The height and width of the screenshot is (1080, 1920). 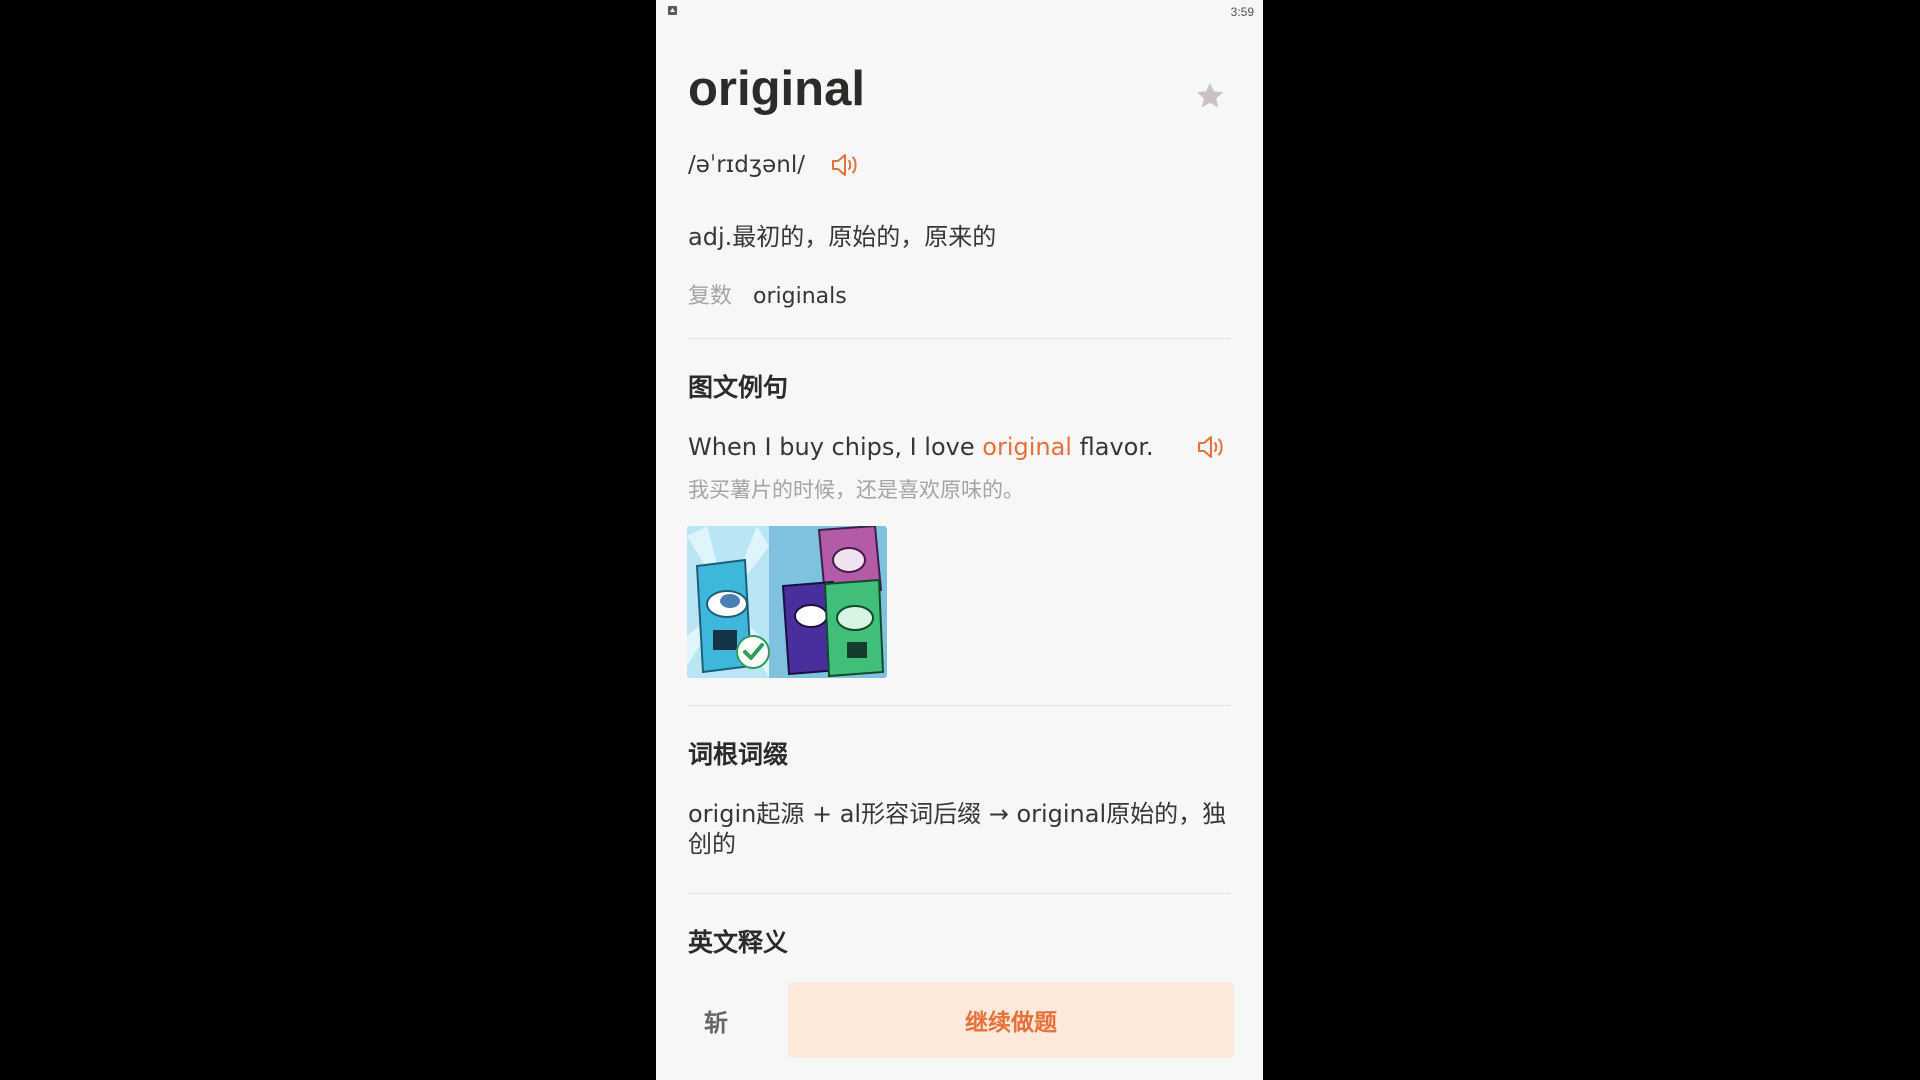 What do you see at coordinates (787, 602) in the screenshot?
I see `example-image` at bounding box center [787, 602].